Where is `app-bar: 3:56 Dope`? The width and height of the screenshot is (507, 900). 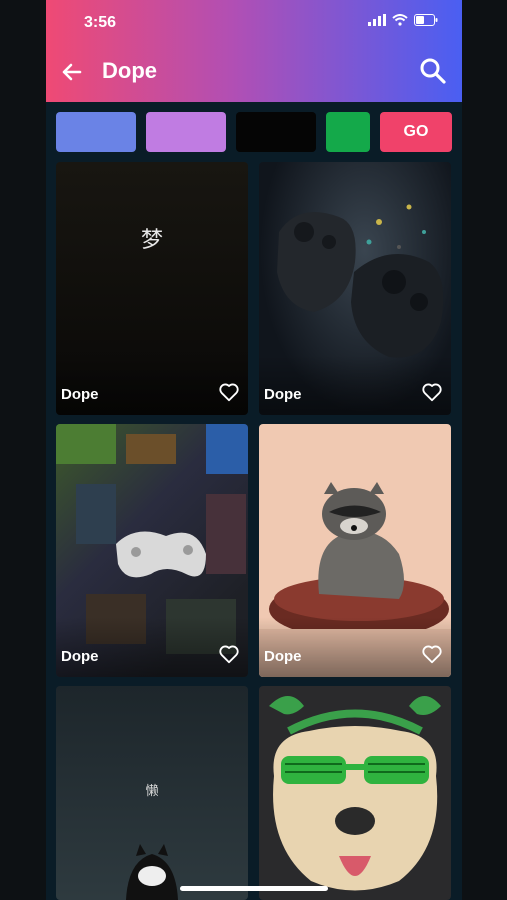
app-bar: 3:56 Dope is located at coordinates (254, 51).